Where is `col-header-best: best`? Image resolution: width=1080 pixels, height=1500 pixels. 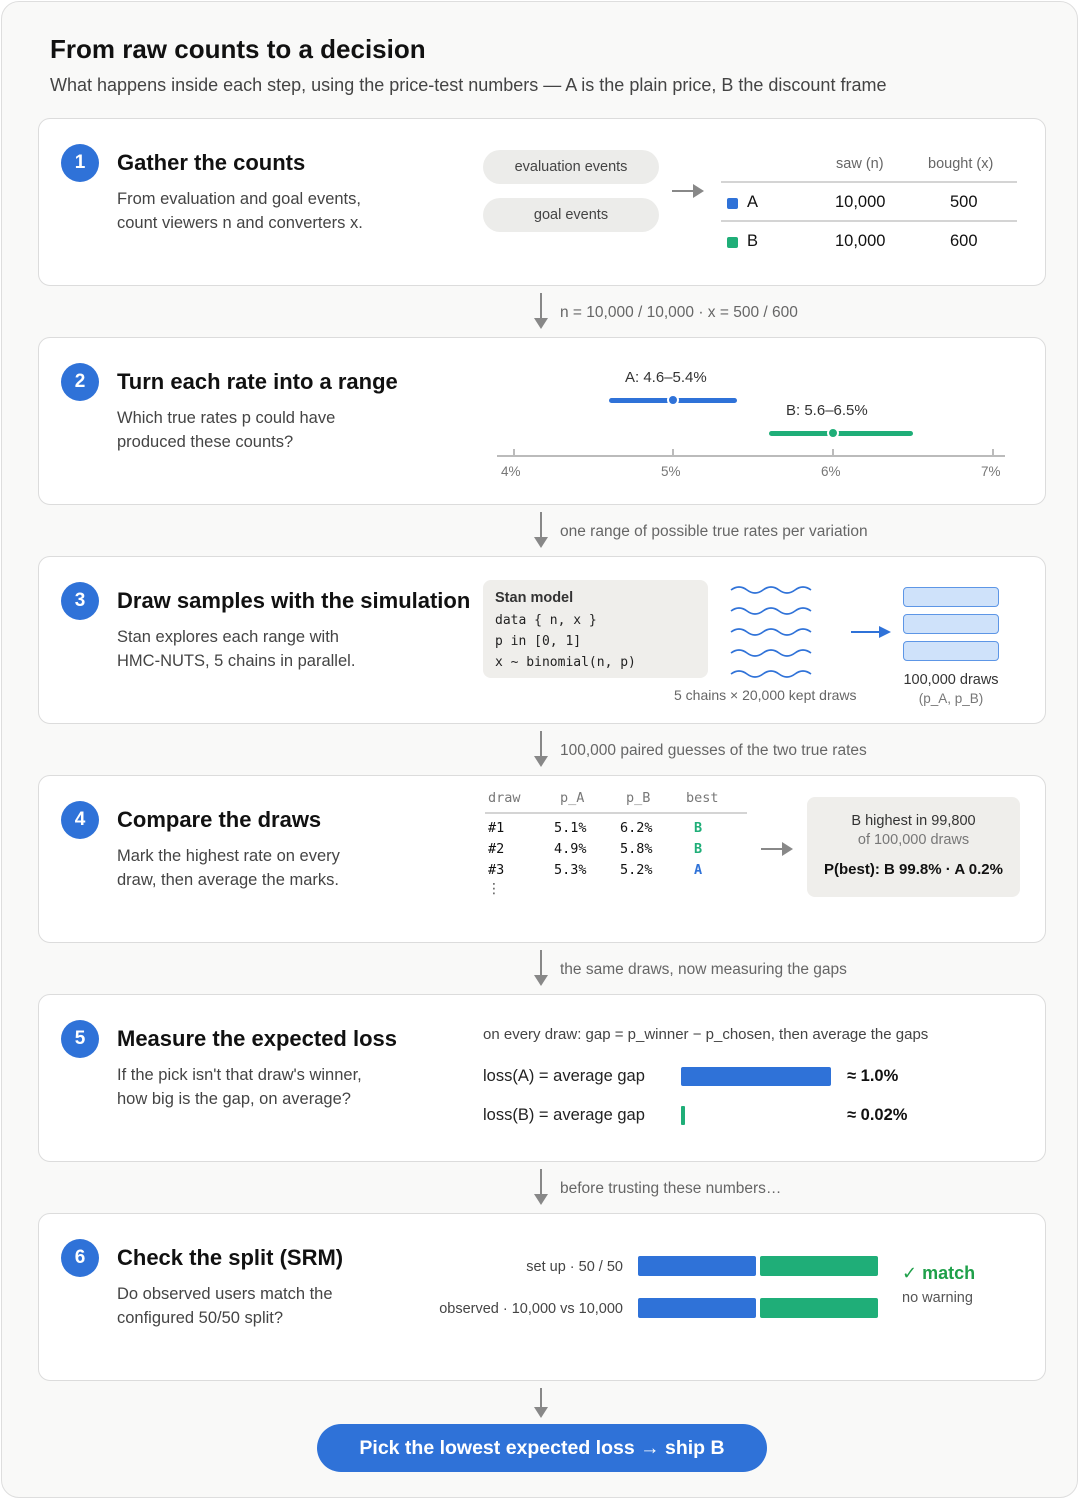
col-header-best: best is located at coordinates (702, 798).